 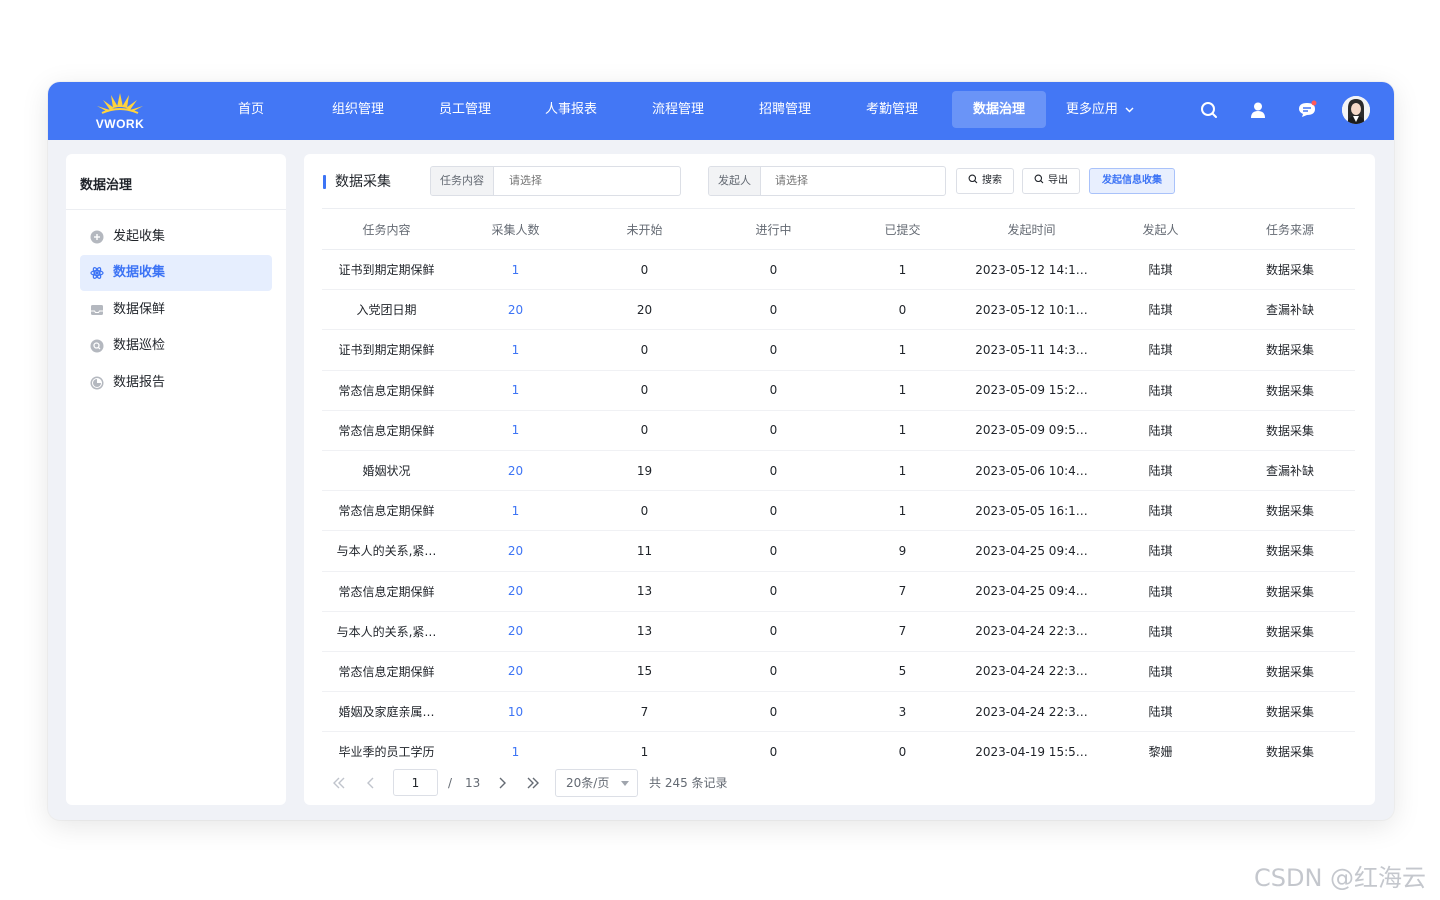 What do you see at coordinates (902, 229) in the screenshot?
I see `column-header: 已提交` at bounding box center [902, 229].